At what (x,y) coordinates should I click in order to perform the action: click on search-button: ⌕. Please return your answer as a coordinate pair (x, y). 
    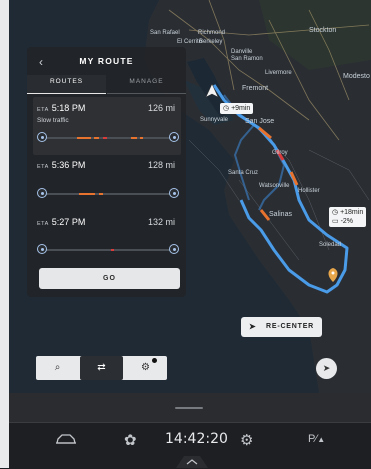
    Looking at the image, I should click on (57, 368).